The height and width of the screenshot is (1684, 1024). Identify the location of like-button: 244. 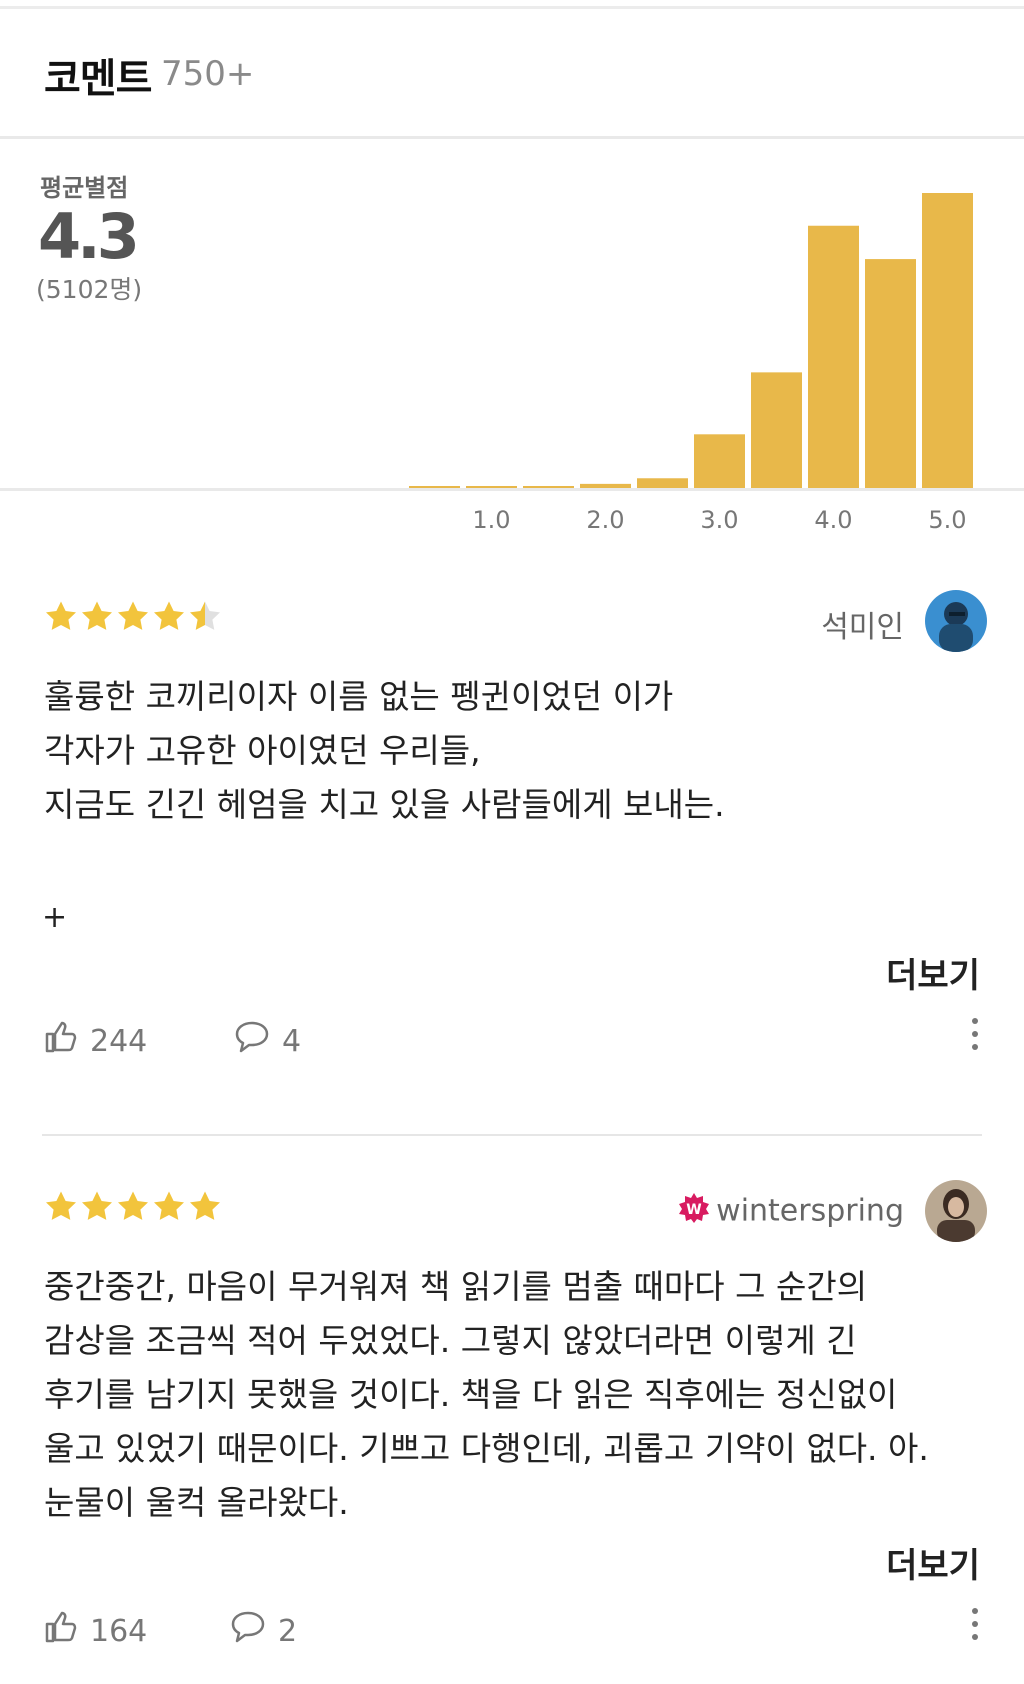
(95, 1041).